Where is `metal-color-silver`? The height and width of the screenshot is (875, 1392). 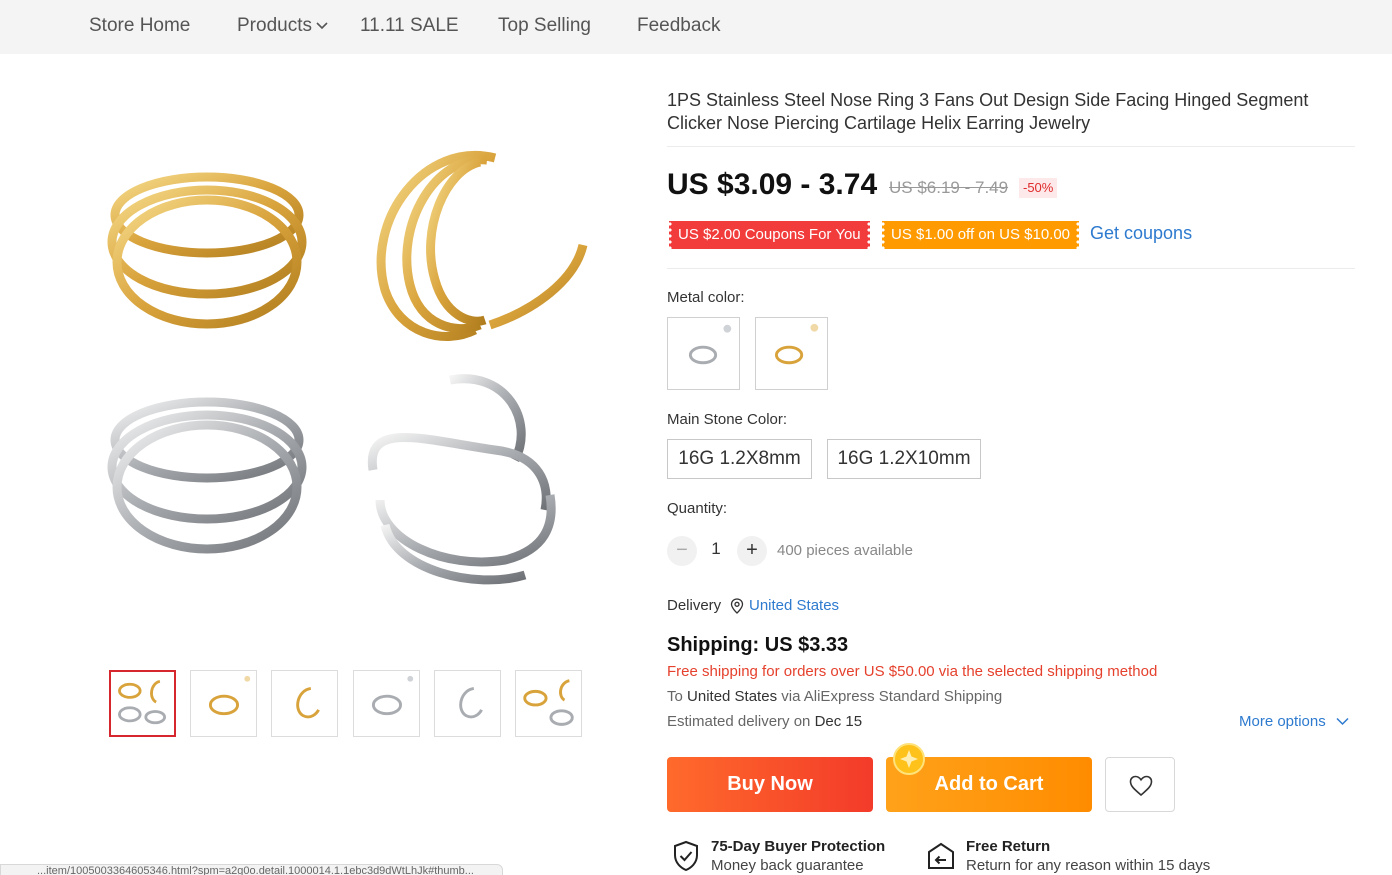 metal-color-silver is located at coordinates (703, 353).